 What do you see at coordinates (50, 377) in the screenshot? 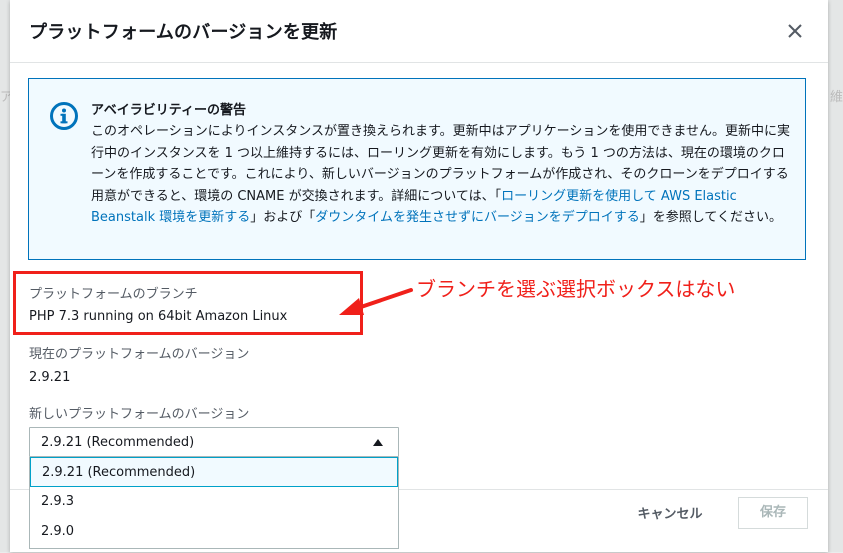
I see `current-version-value: 2.9.21` at bounding box center [50, 377].